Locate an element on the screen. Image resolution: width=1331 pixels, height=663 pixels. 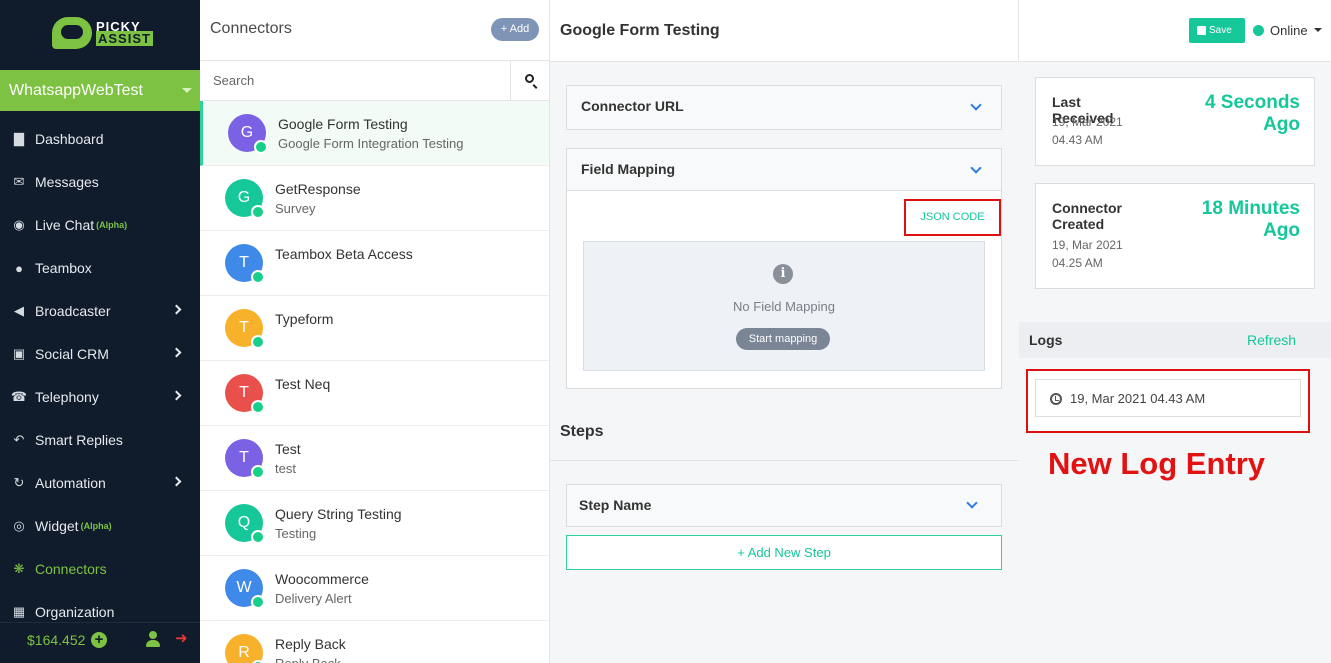
account-name: WhatsappWebTest is located at coordinates (76, 90).